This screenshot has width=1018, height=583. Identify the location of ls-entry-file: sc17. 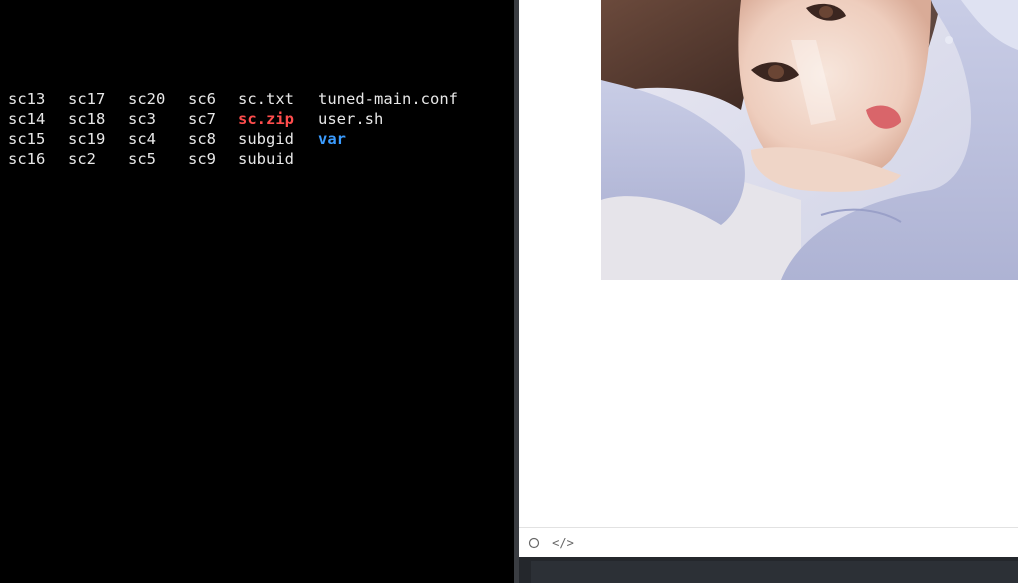
(87, 99).